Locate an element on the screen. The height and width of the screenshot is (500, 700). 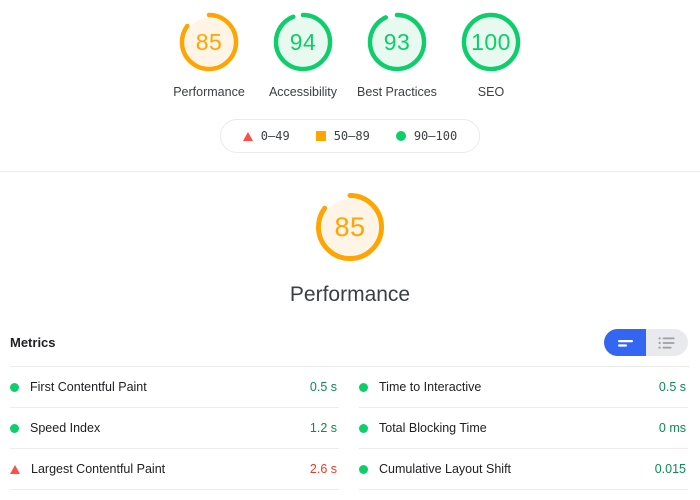
score-gauge-accessibility: 94 Accessibility is located at coordinates (303, 54).